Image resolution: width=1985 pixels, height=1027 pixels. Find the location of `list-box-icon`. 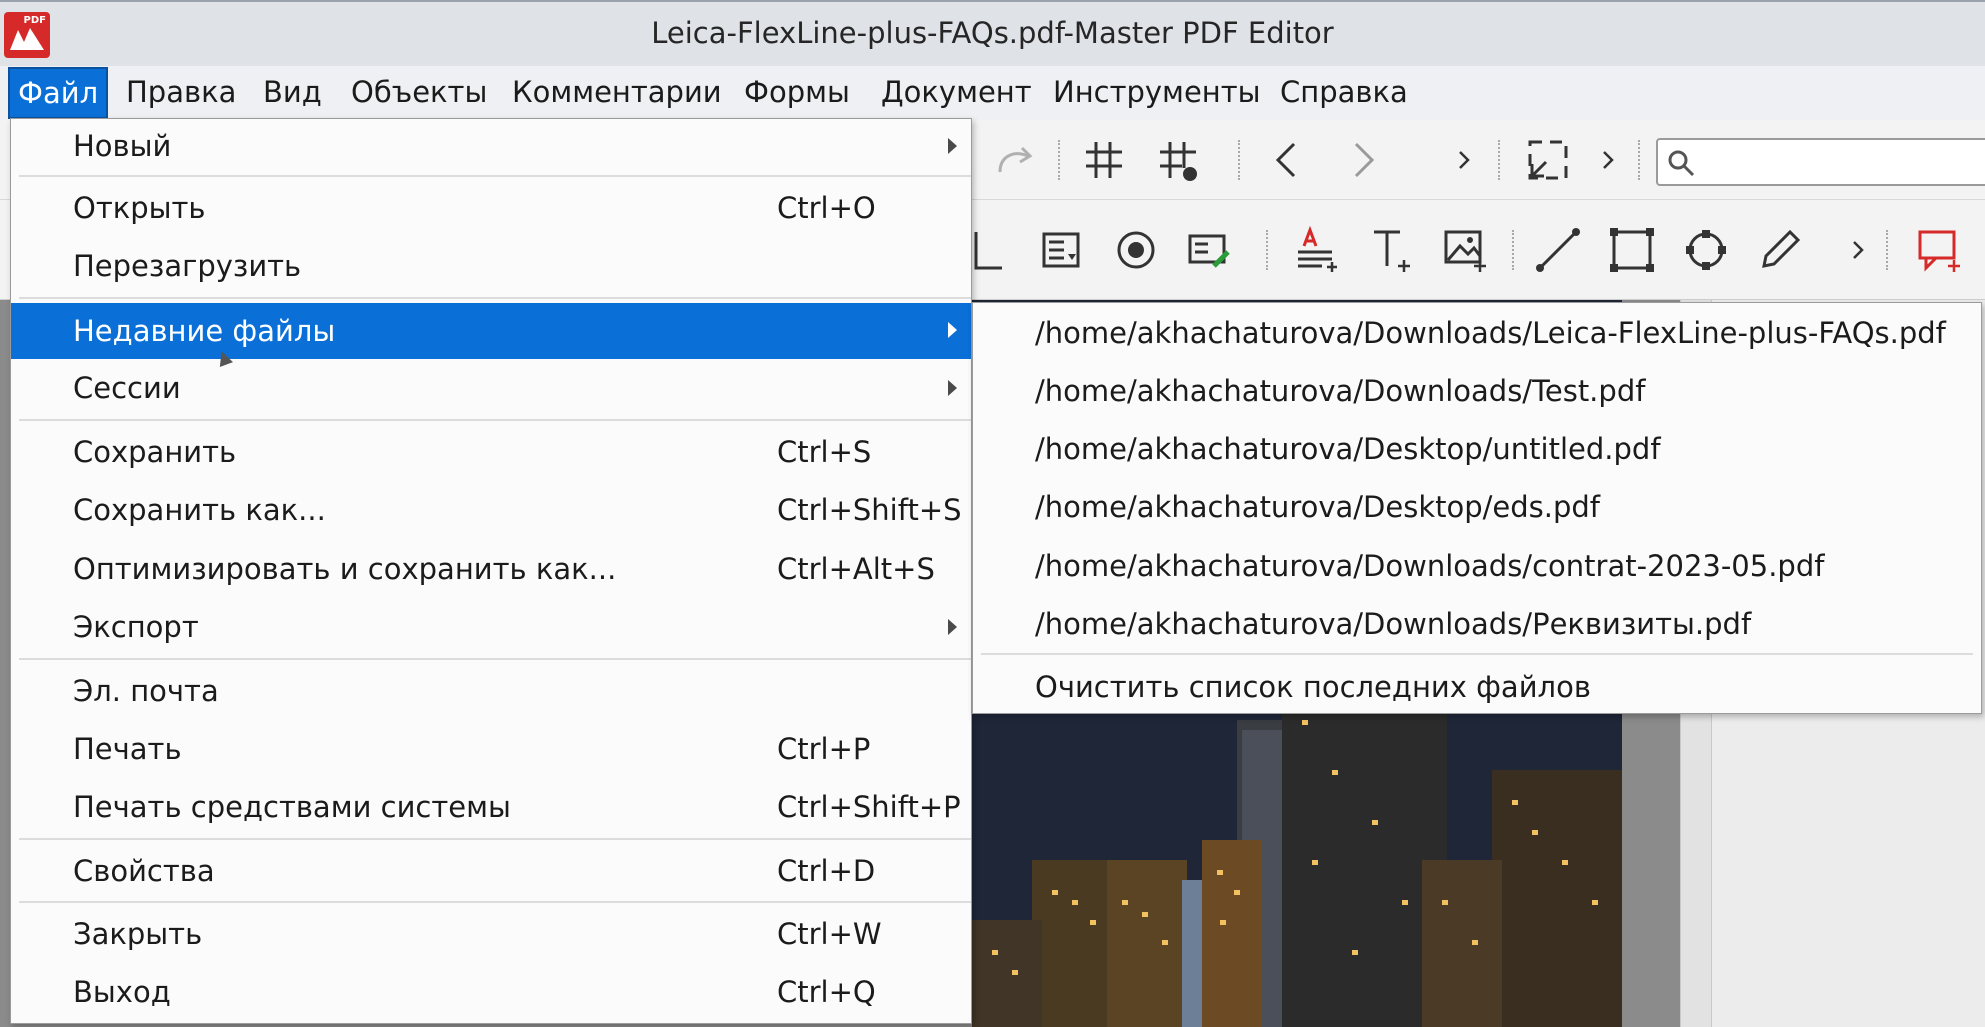

list-box-icon is located at coordinates (1062, 250).